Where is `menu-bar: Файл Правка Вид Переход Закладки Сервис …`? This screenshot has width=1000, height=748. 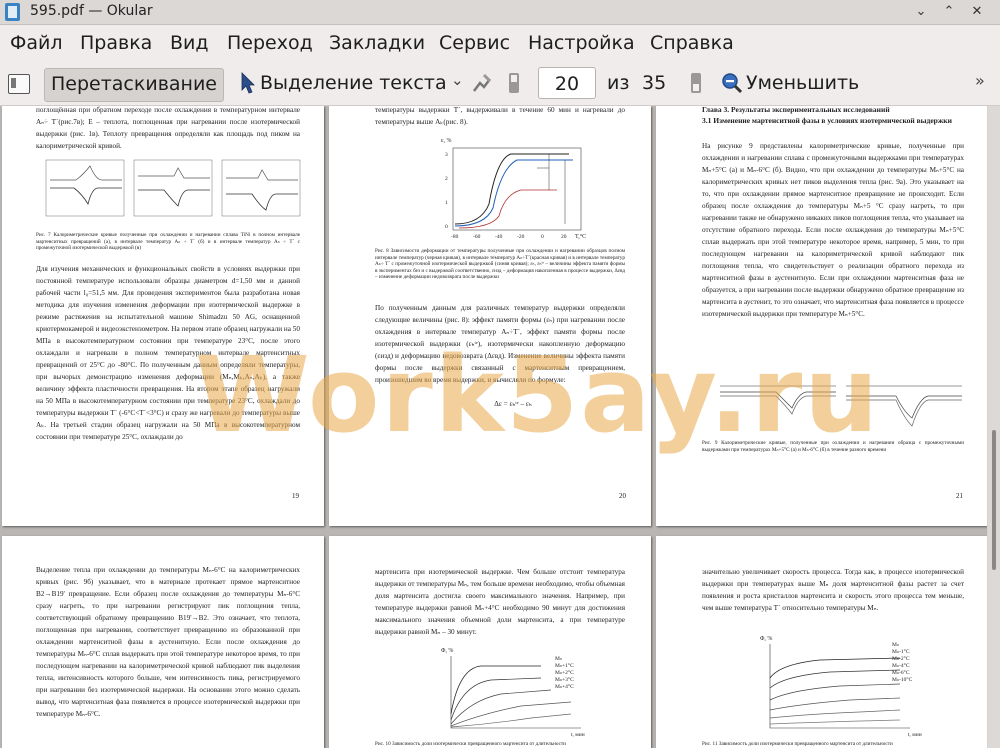
menu-bar: Файл Правка Вид Переход Закладки Сервис … is located at coordinates (500, 44).